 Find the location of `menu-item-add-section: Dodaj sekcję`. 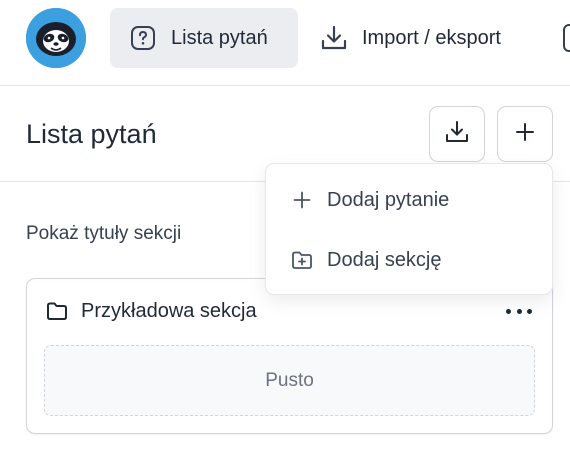

menu-item-add-section: Dodaj sekcję is located at coordinates (409, 260).